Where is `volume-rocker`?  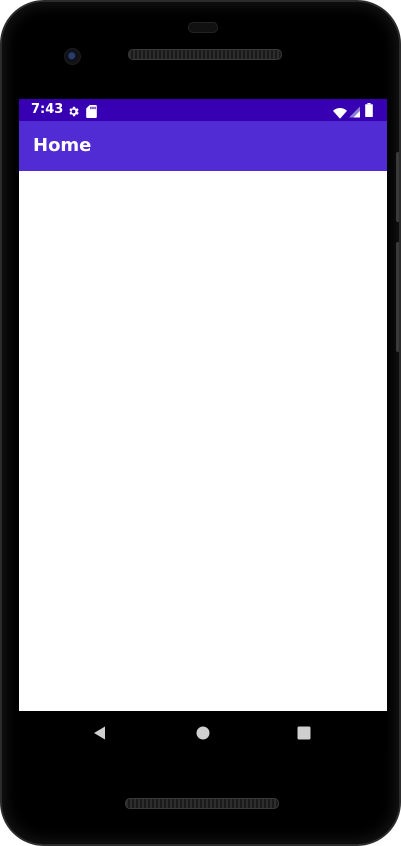
volume-rocker is located at coordinates (397, 297).